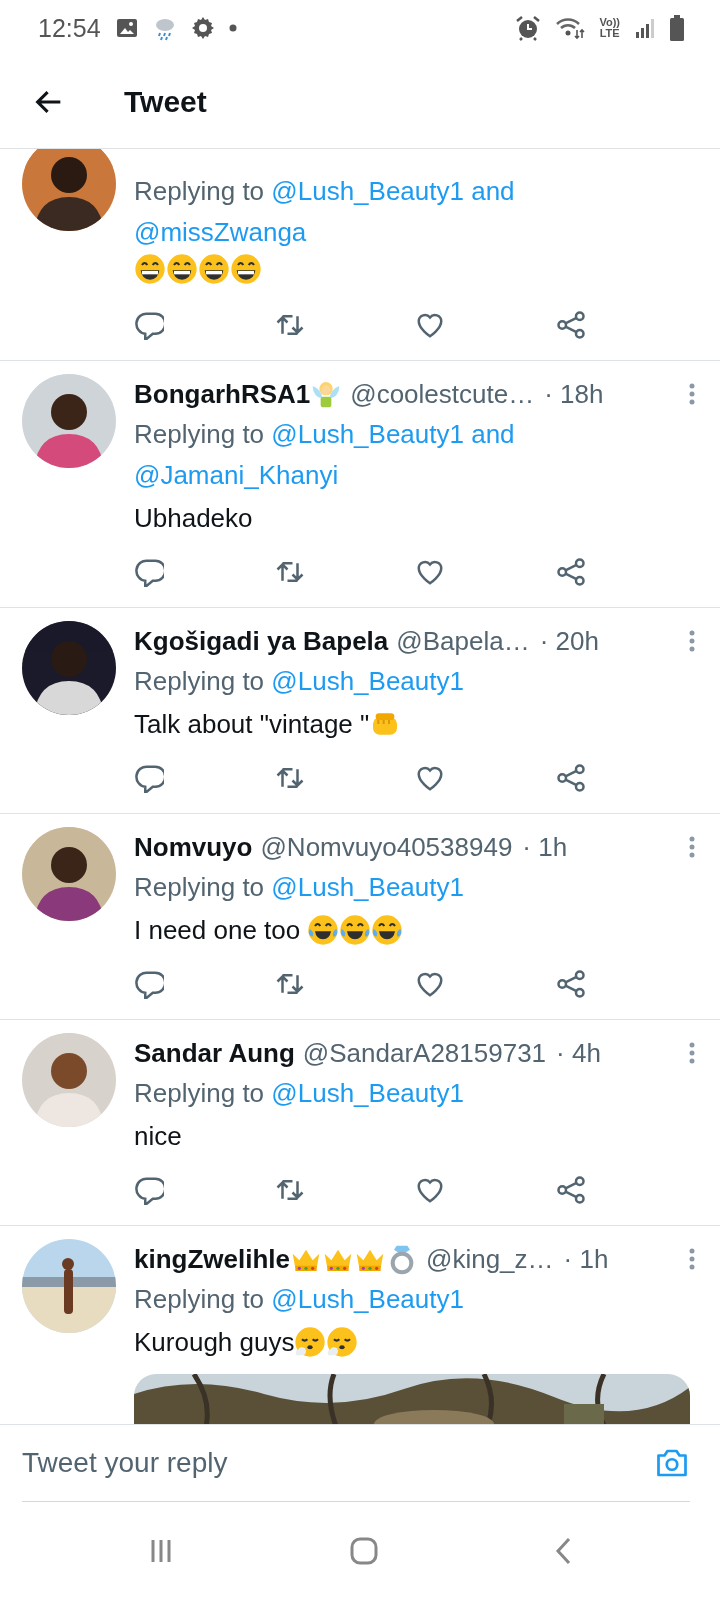 The width and height of the screenshot is (720, 1600). I want to click on user-name: Nomvuyo, so click(193, 847).